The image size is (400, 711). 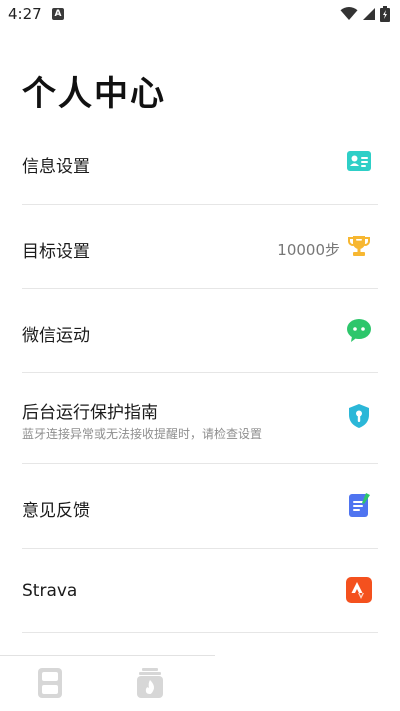 I want to click on menu-item-background-guide: 后台运行保护指南 蓝牙连接异常或无法接收提醒时，请检查设置, so click(x=200, y=418).